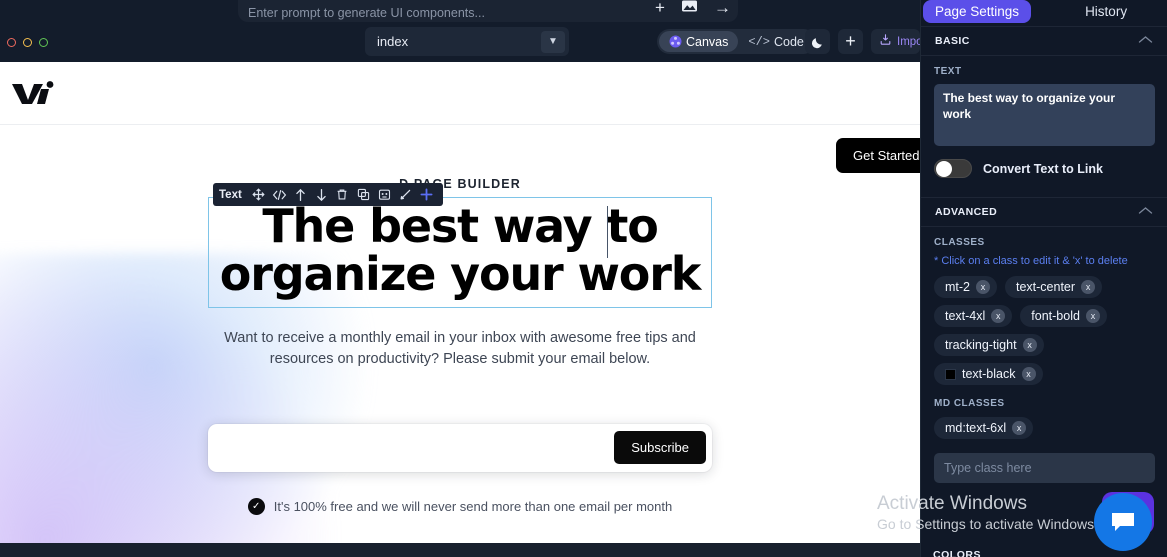  Describe the element at coordinates (944, 169) in the screenshot. I see `toggle-knob` at that location.